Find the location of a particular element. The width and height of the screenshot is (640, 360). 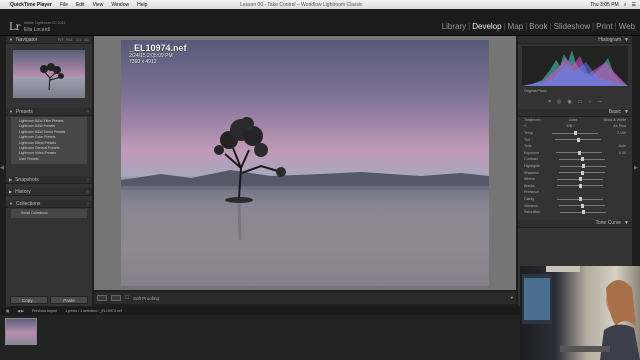

paste-button: Paste is located at coordinates (69, 300).